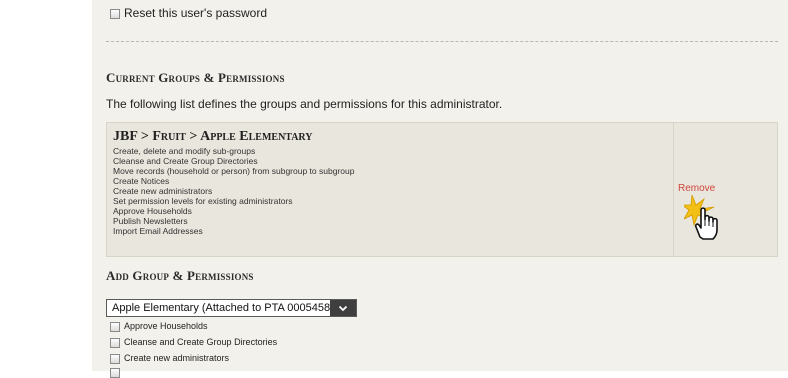  I want to click on option-cleanse-directories: Cleanse and Create Group Directories, so click(193, 342).